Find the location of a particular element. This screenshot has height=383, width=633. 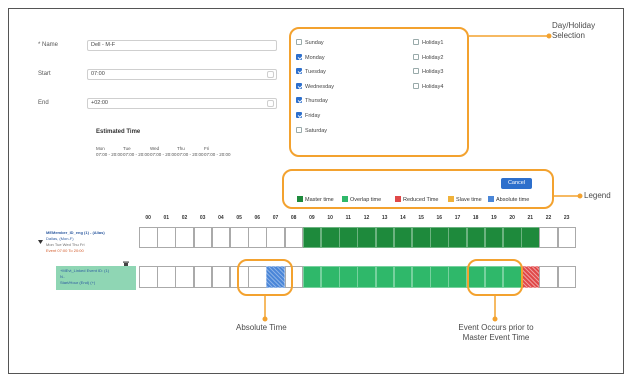

legend-annotation: Legend is located at coordinates (597, 195).